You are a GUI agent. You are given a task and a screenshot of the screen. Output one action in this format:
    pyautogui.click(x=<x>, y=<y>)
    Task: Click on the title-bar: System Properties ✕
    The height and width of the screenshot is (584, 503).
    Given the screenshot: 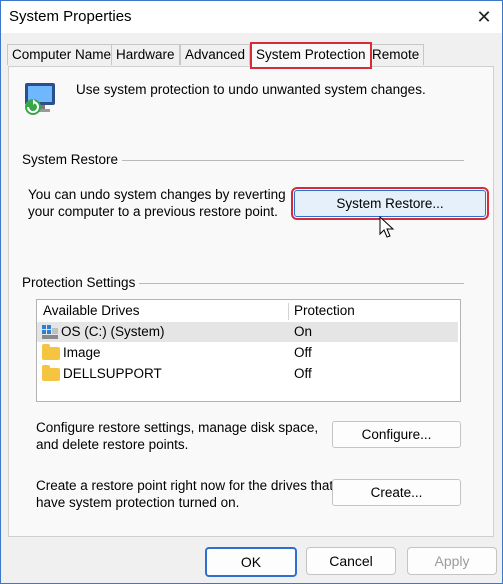 What is the action you would take?
    pyautogui.click(x=251, y=17)
    